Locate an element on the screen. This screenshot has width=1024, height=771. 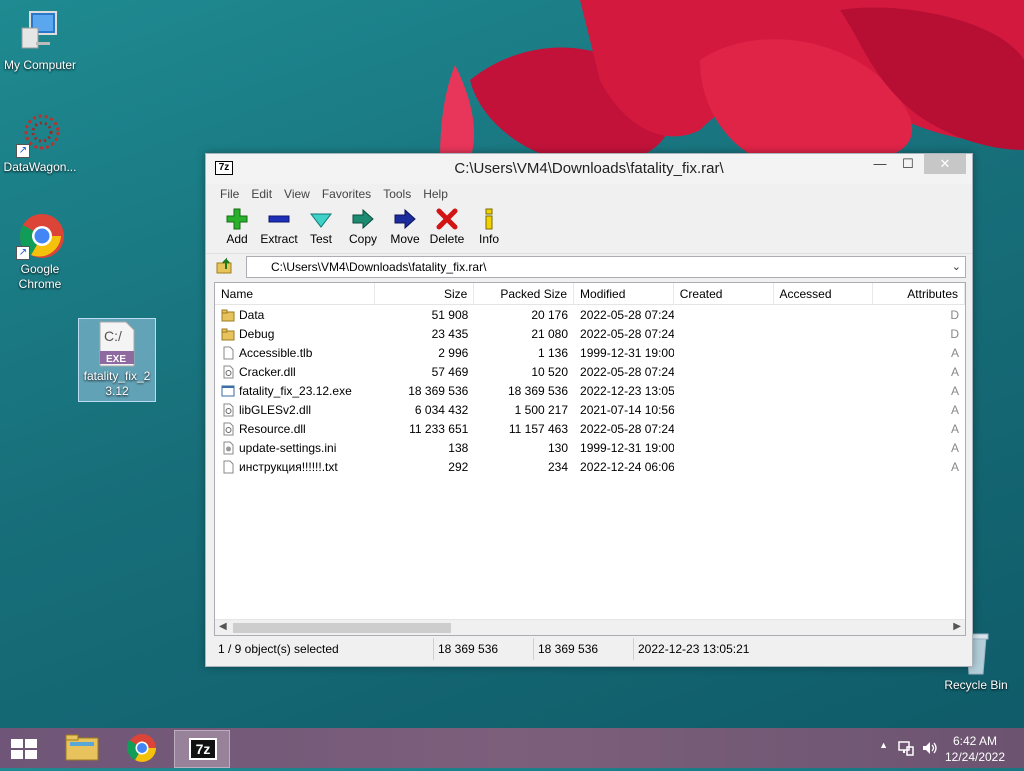
table-row: Data 51 908 20 176 2022-05-28 07:24 D is located at coordinates (590, 314).